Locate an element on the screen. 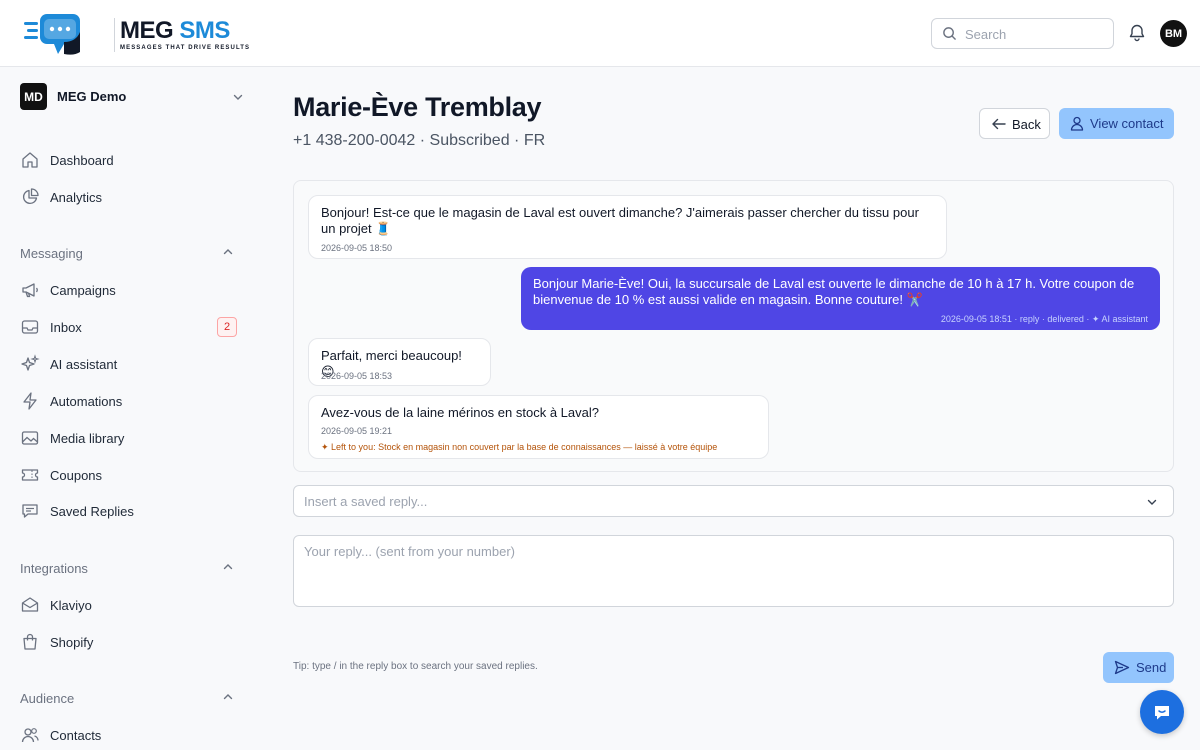  support-chat-icon is located at coordinates (1162, 713).